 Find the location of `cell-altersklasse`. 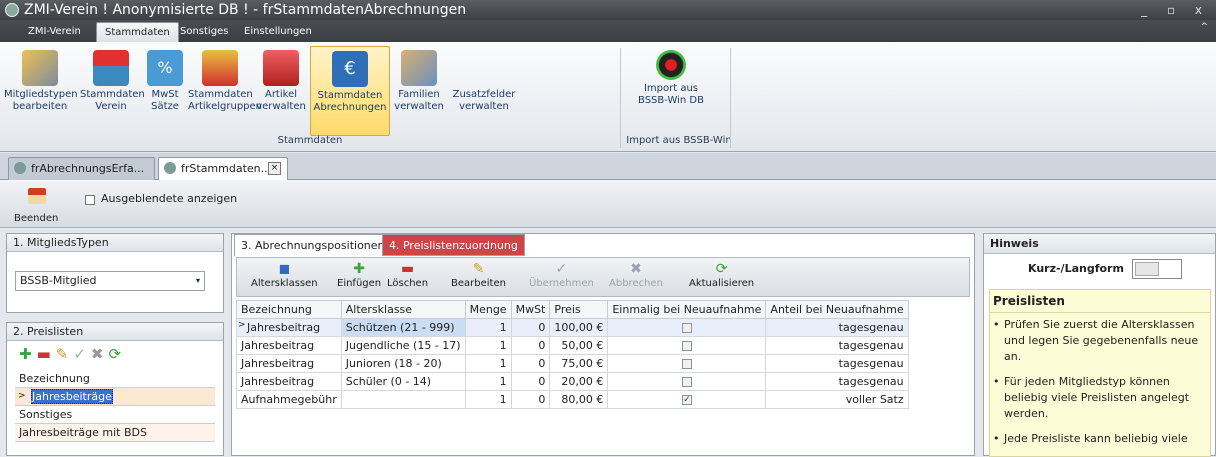

cell-altersklasse is located at coordinates (403, 399).